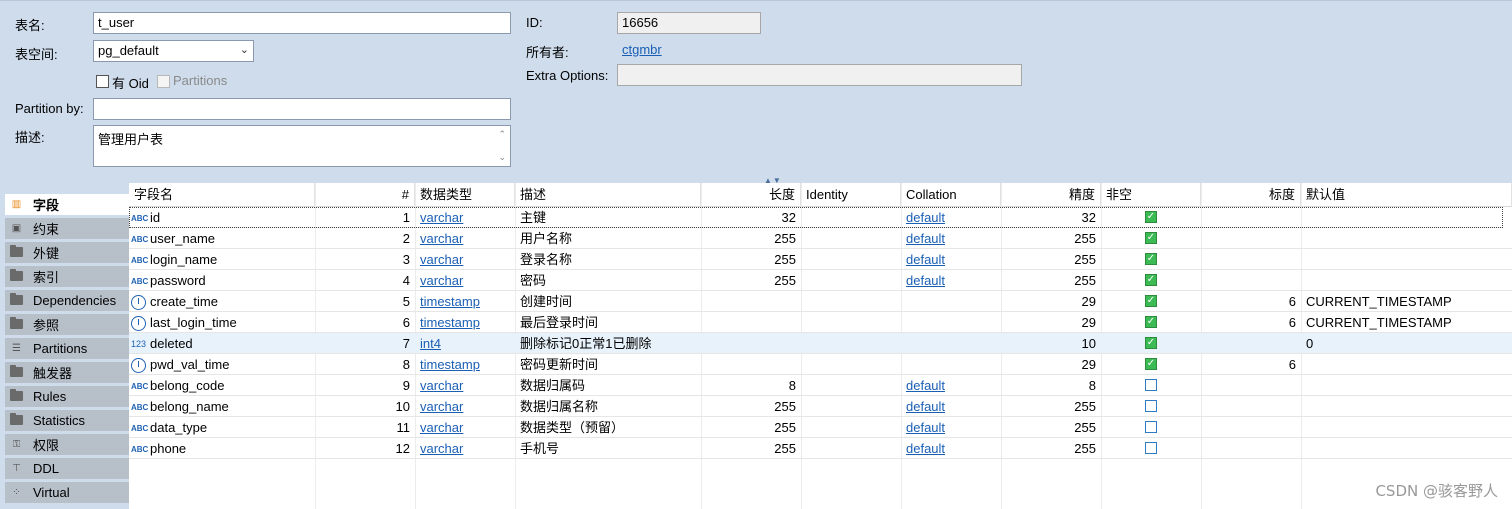  What do you see at coordinates (222, 406) in the screenshot?
I see `cell-field-name: ABC belong_name` at bounding box center [222, 406].